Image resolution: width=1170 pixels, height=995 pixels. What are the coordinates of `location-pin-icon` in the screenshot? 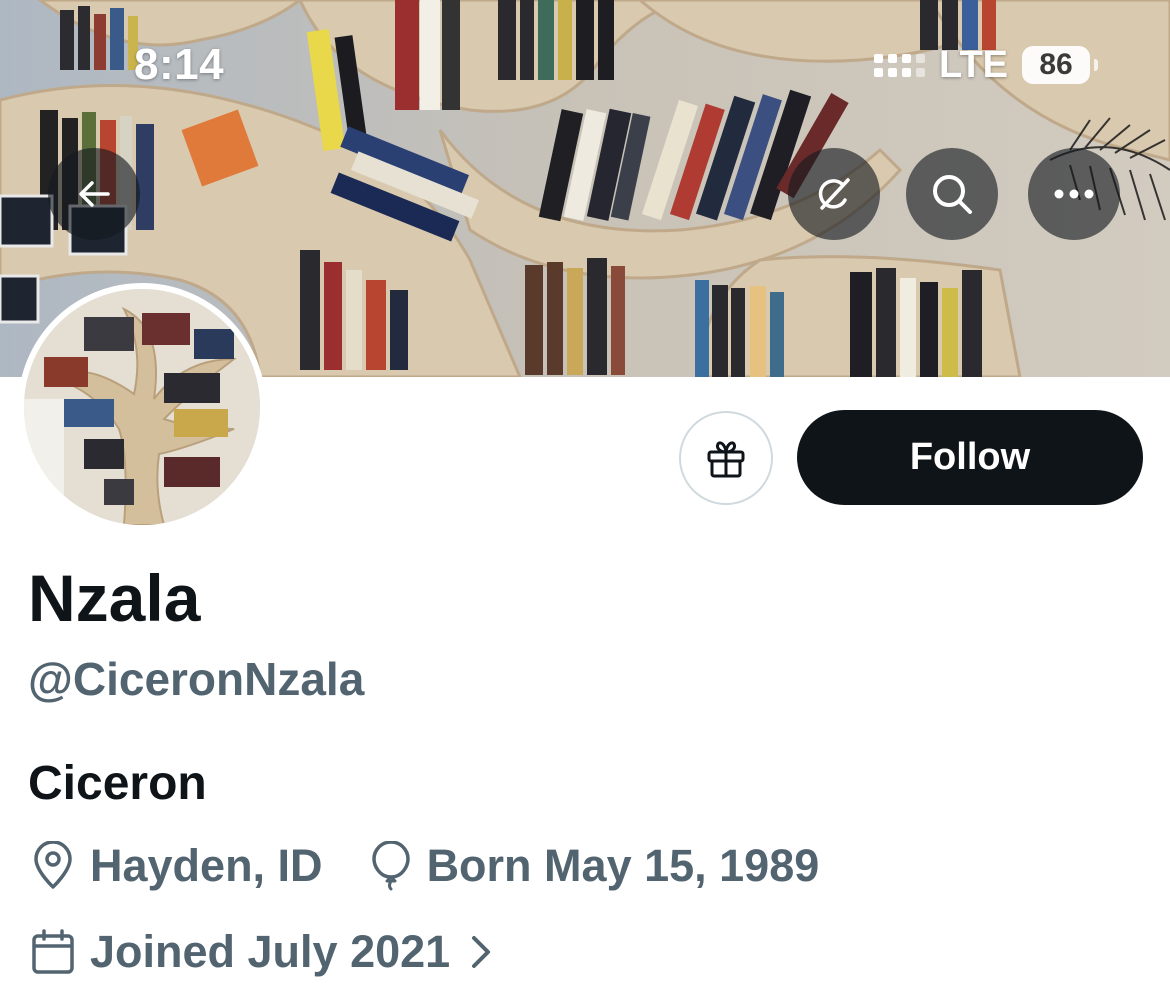 It's located at (53, 865).